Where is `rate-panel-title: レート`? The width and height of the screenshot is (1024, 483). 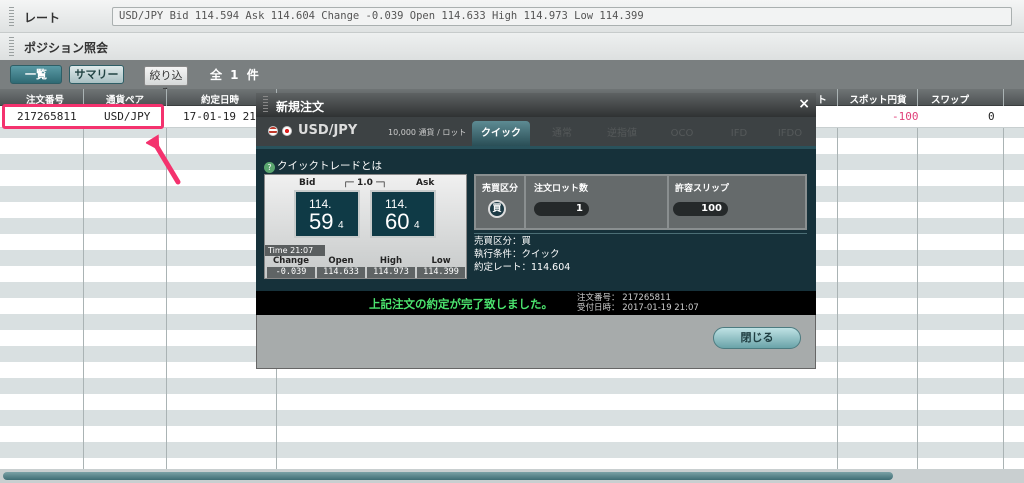 rate-panel-title: レート is located at coordinates (42, 18).